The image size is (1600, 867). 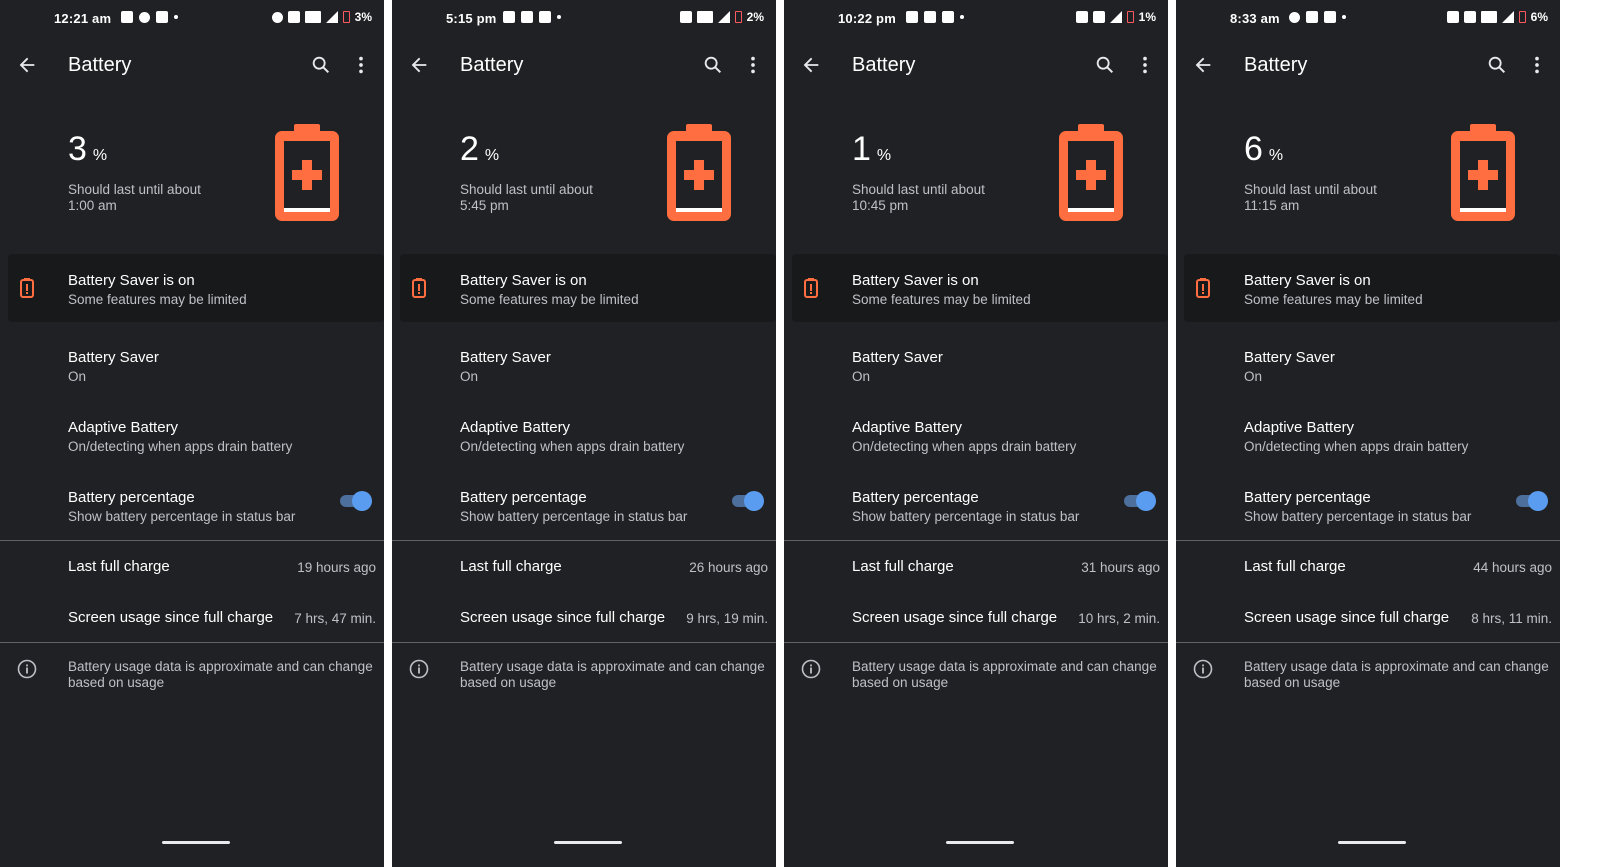 I want to click on status-time: 10:22 pm, so click(x=867, y=18).